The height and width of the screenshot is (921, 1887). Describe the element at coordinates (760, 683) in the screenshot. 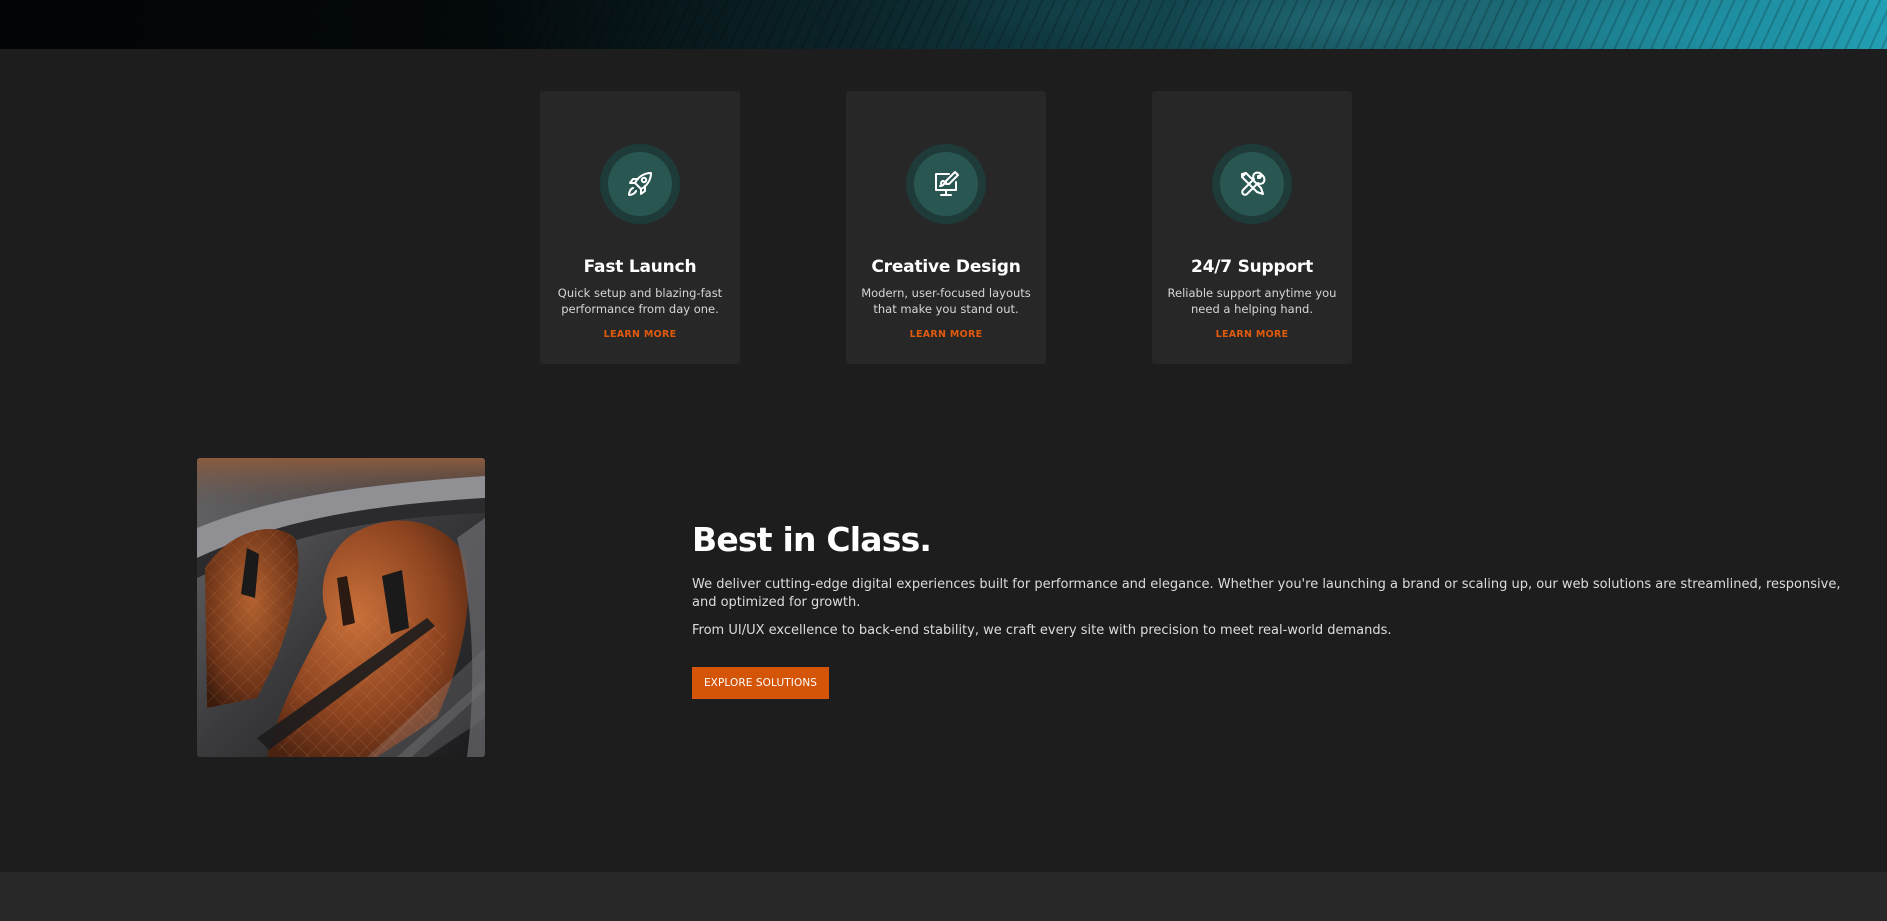

I see `explore-solutions-button: EXPLORE SOLUTIONS` at that location.